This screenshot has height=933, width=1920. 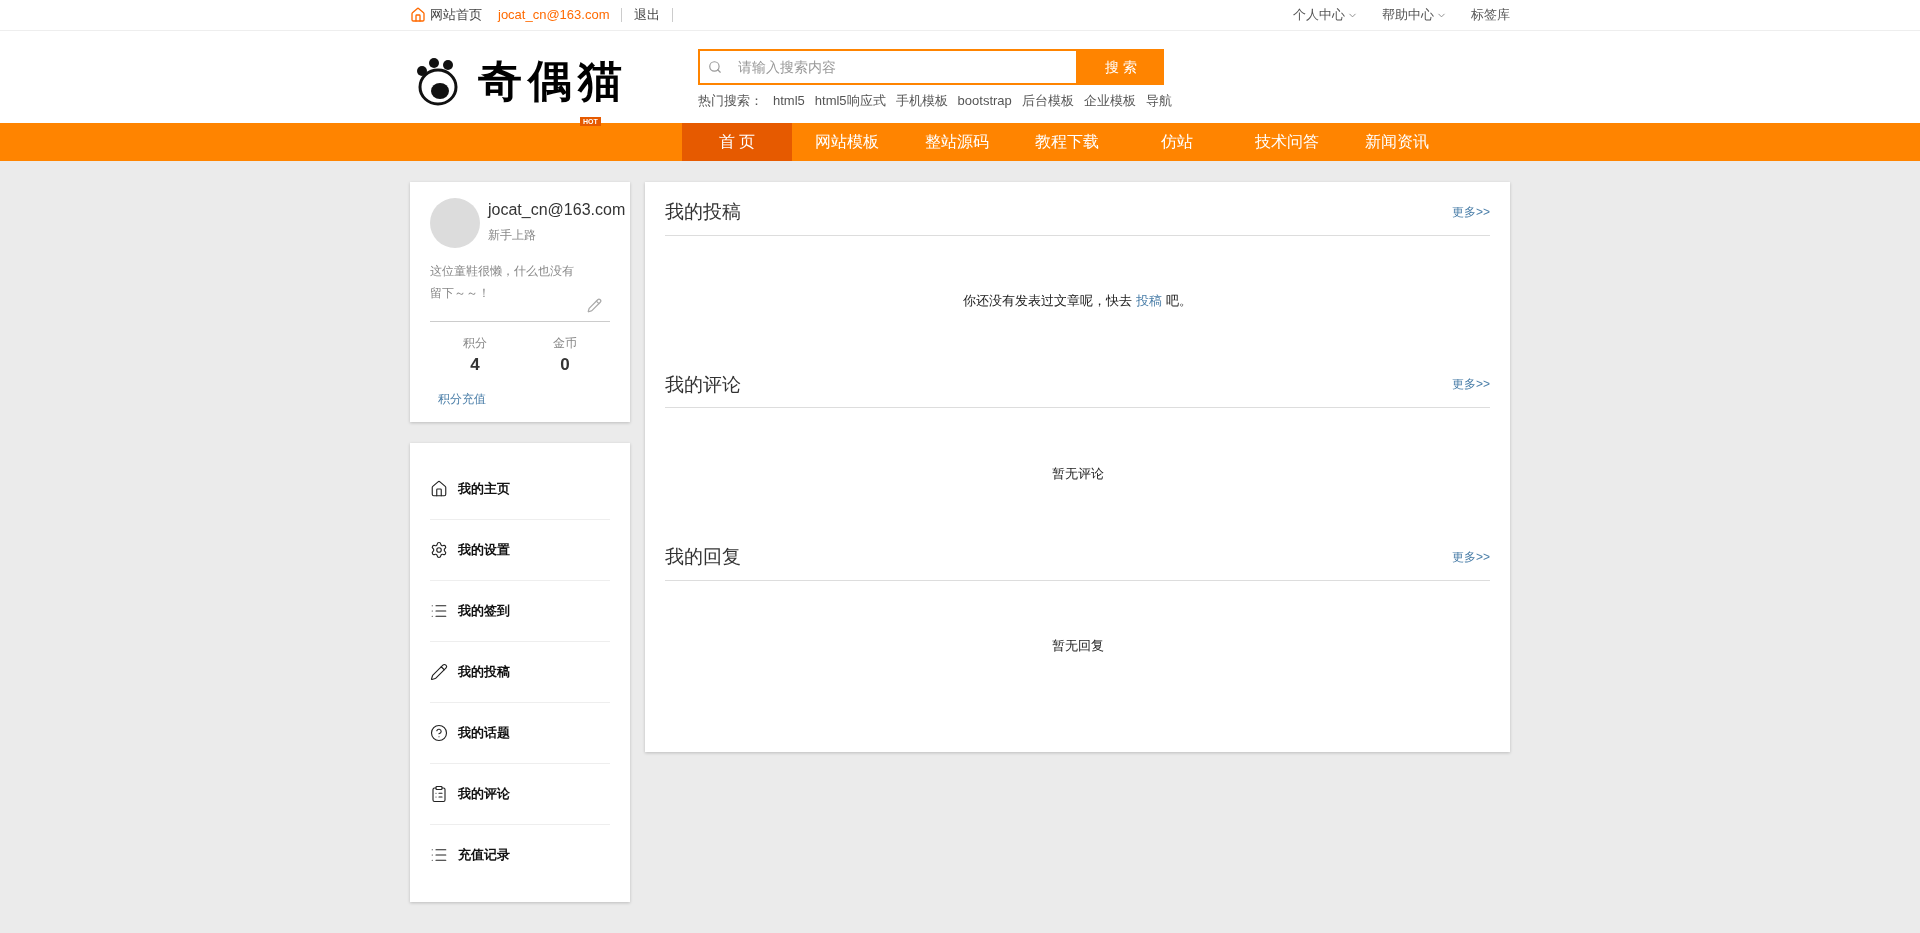 What do you see at coordinates (594, 305) in the screenshot?
I see `edit-icon` at bounding box center [594, 305].